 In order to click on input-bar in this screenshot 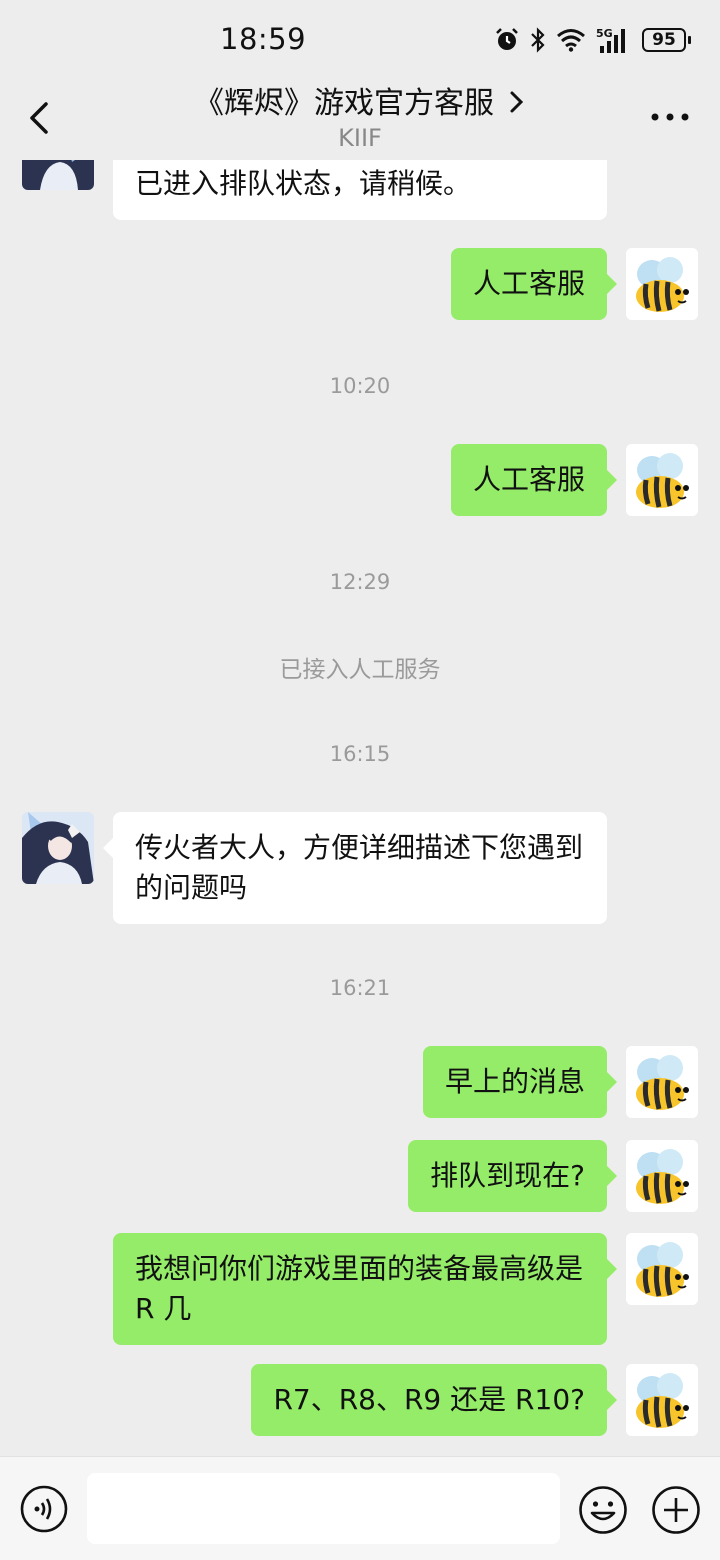, I will do `click(360, 1508)`.